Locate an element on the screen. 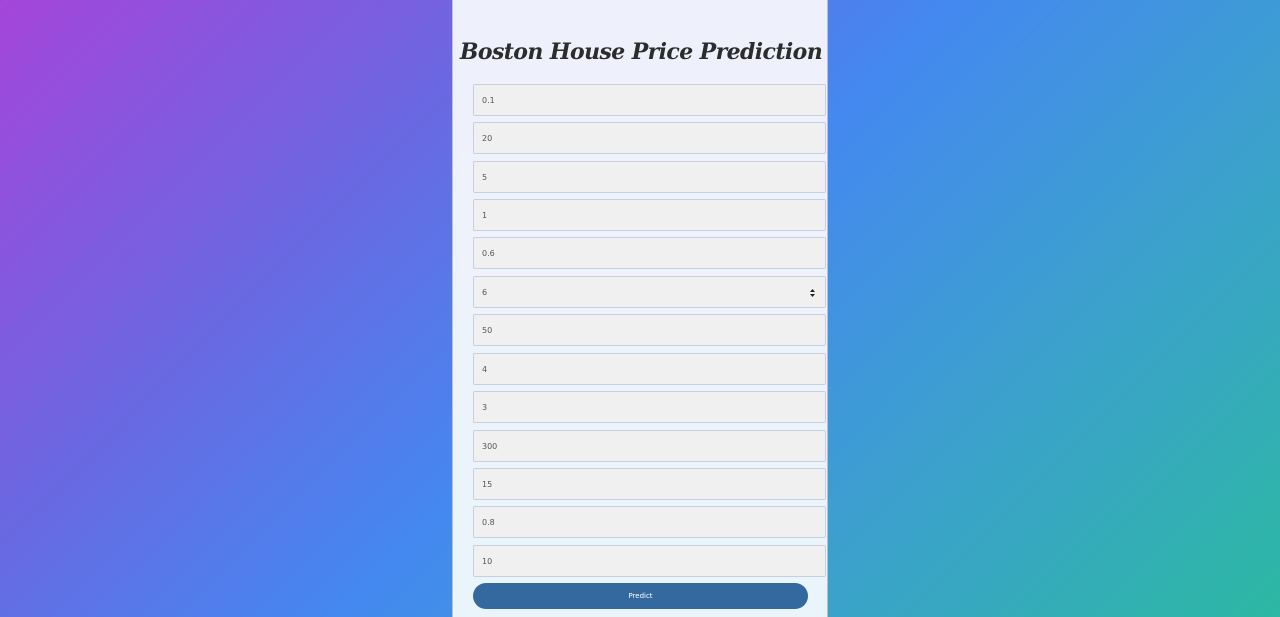 The image size is (1280, 617). up-down-caret-icon is located at coordinates (812, 293).